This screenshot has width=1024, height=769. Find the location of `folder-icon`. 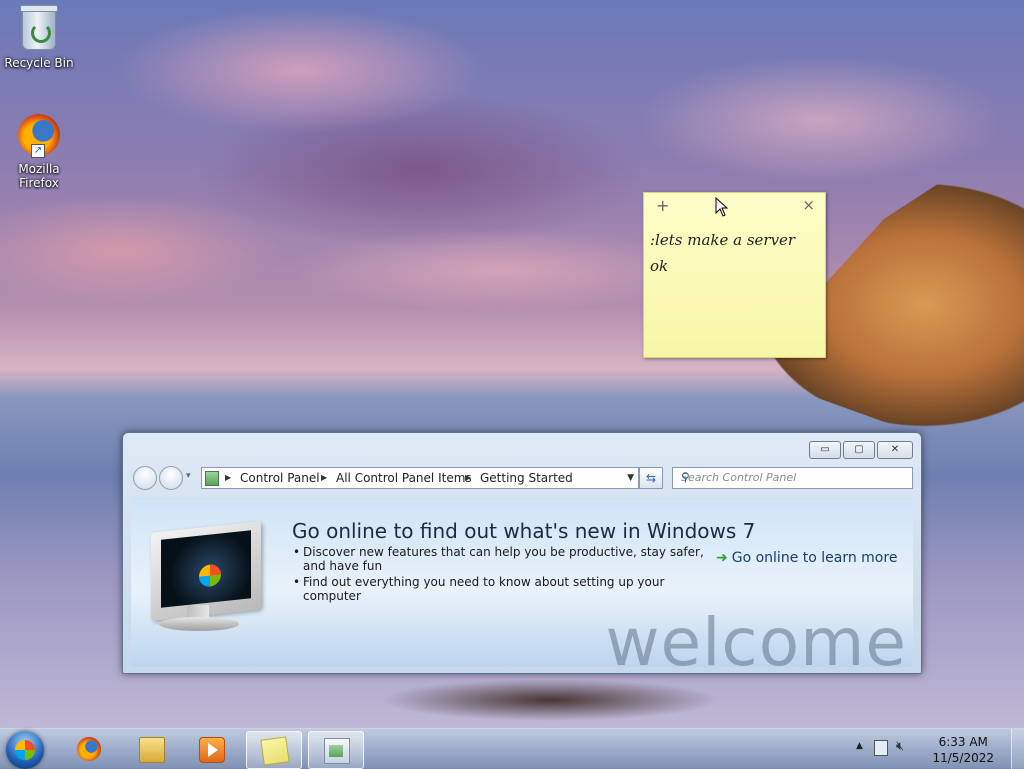

folder-icon is located at coordinates (152, 750).